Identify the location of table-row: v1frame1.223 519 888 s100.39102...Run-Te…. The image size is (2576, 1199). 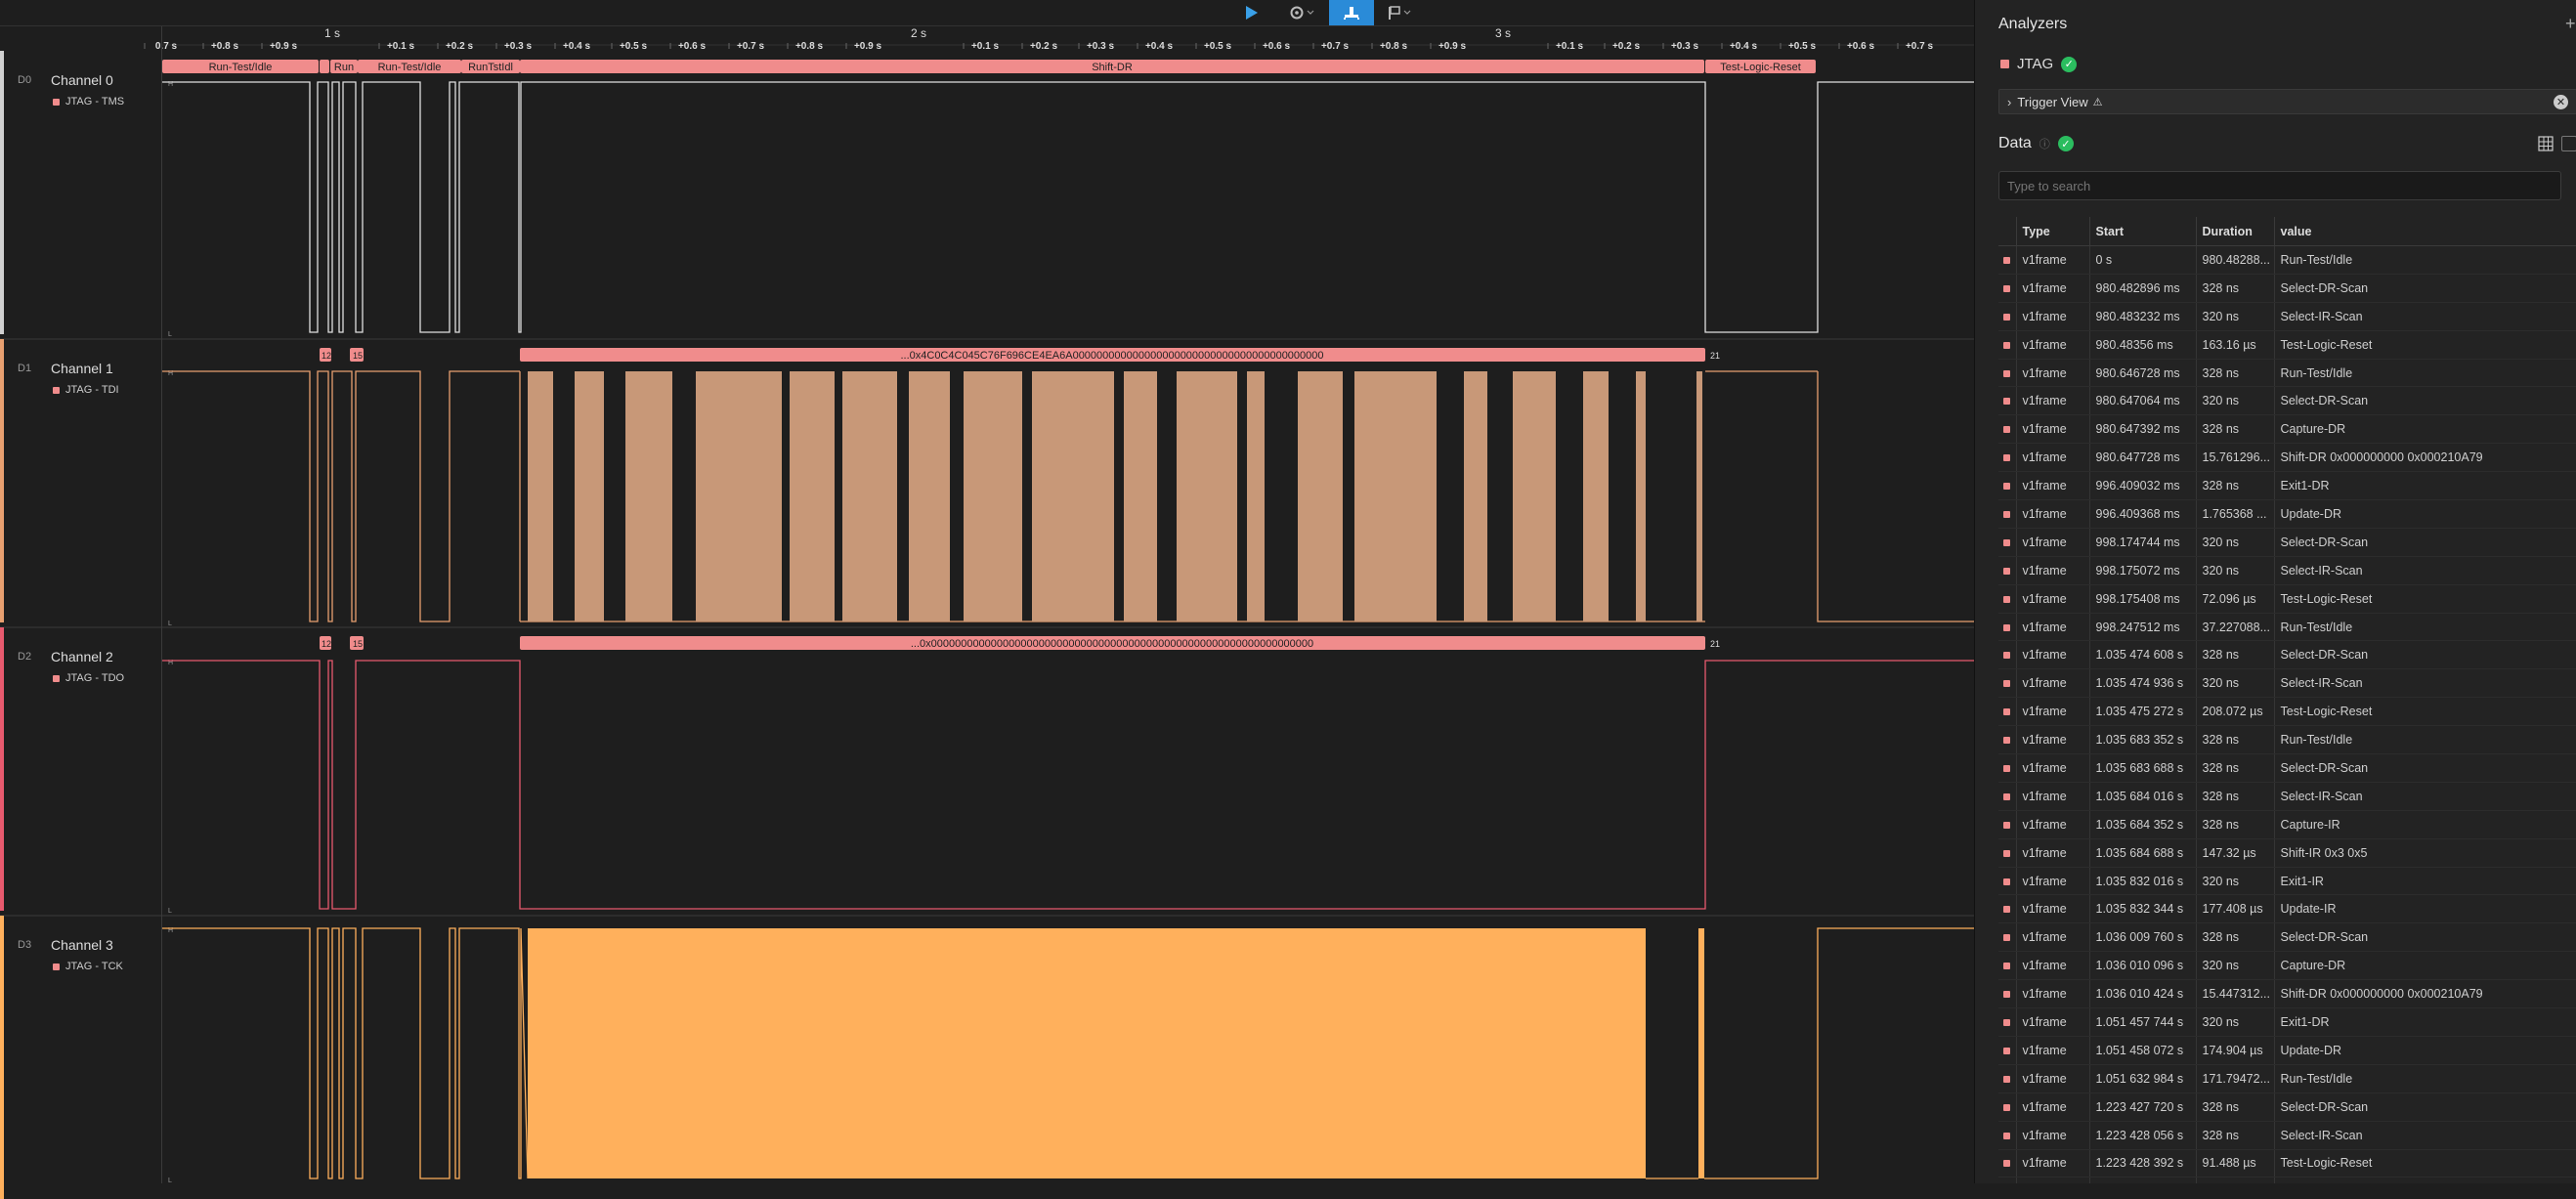
(2287, 1180).